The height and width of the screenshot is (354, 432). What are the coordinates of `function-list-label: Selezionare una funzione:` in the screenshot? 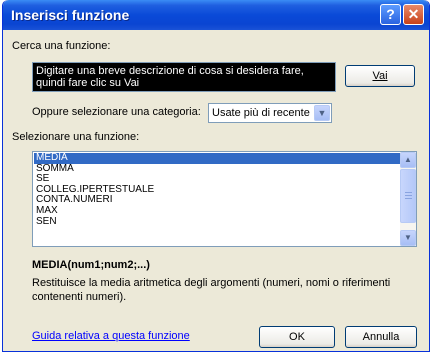 It's located at (76, 137).